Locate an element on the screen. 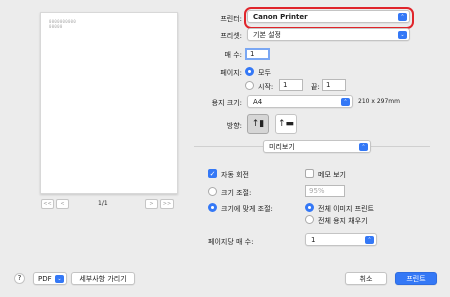  fit-label: 크기에 맞게 조절: is located at coordinates (247, 209).